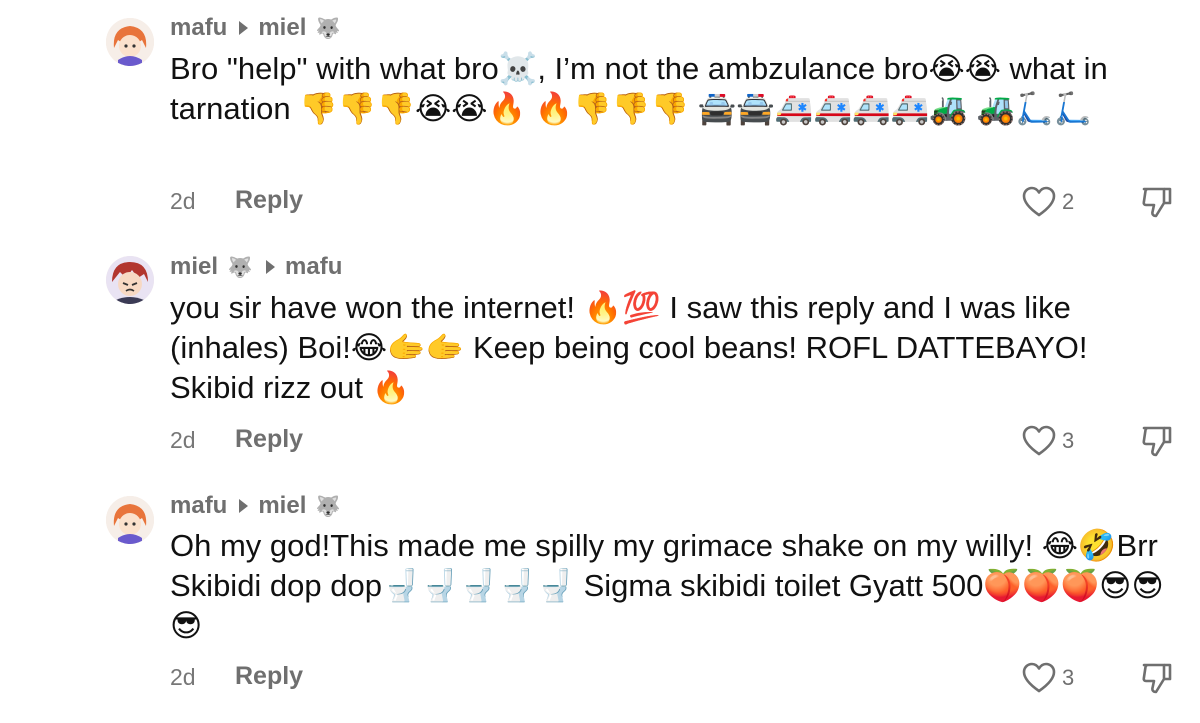  What do you see at coordinates (194, 267) in the screenshot?
I see `author-name: miel` at bounding box center [194, 267].